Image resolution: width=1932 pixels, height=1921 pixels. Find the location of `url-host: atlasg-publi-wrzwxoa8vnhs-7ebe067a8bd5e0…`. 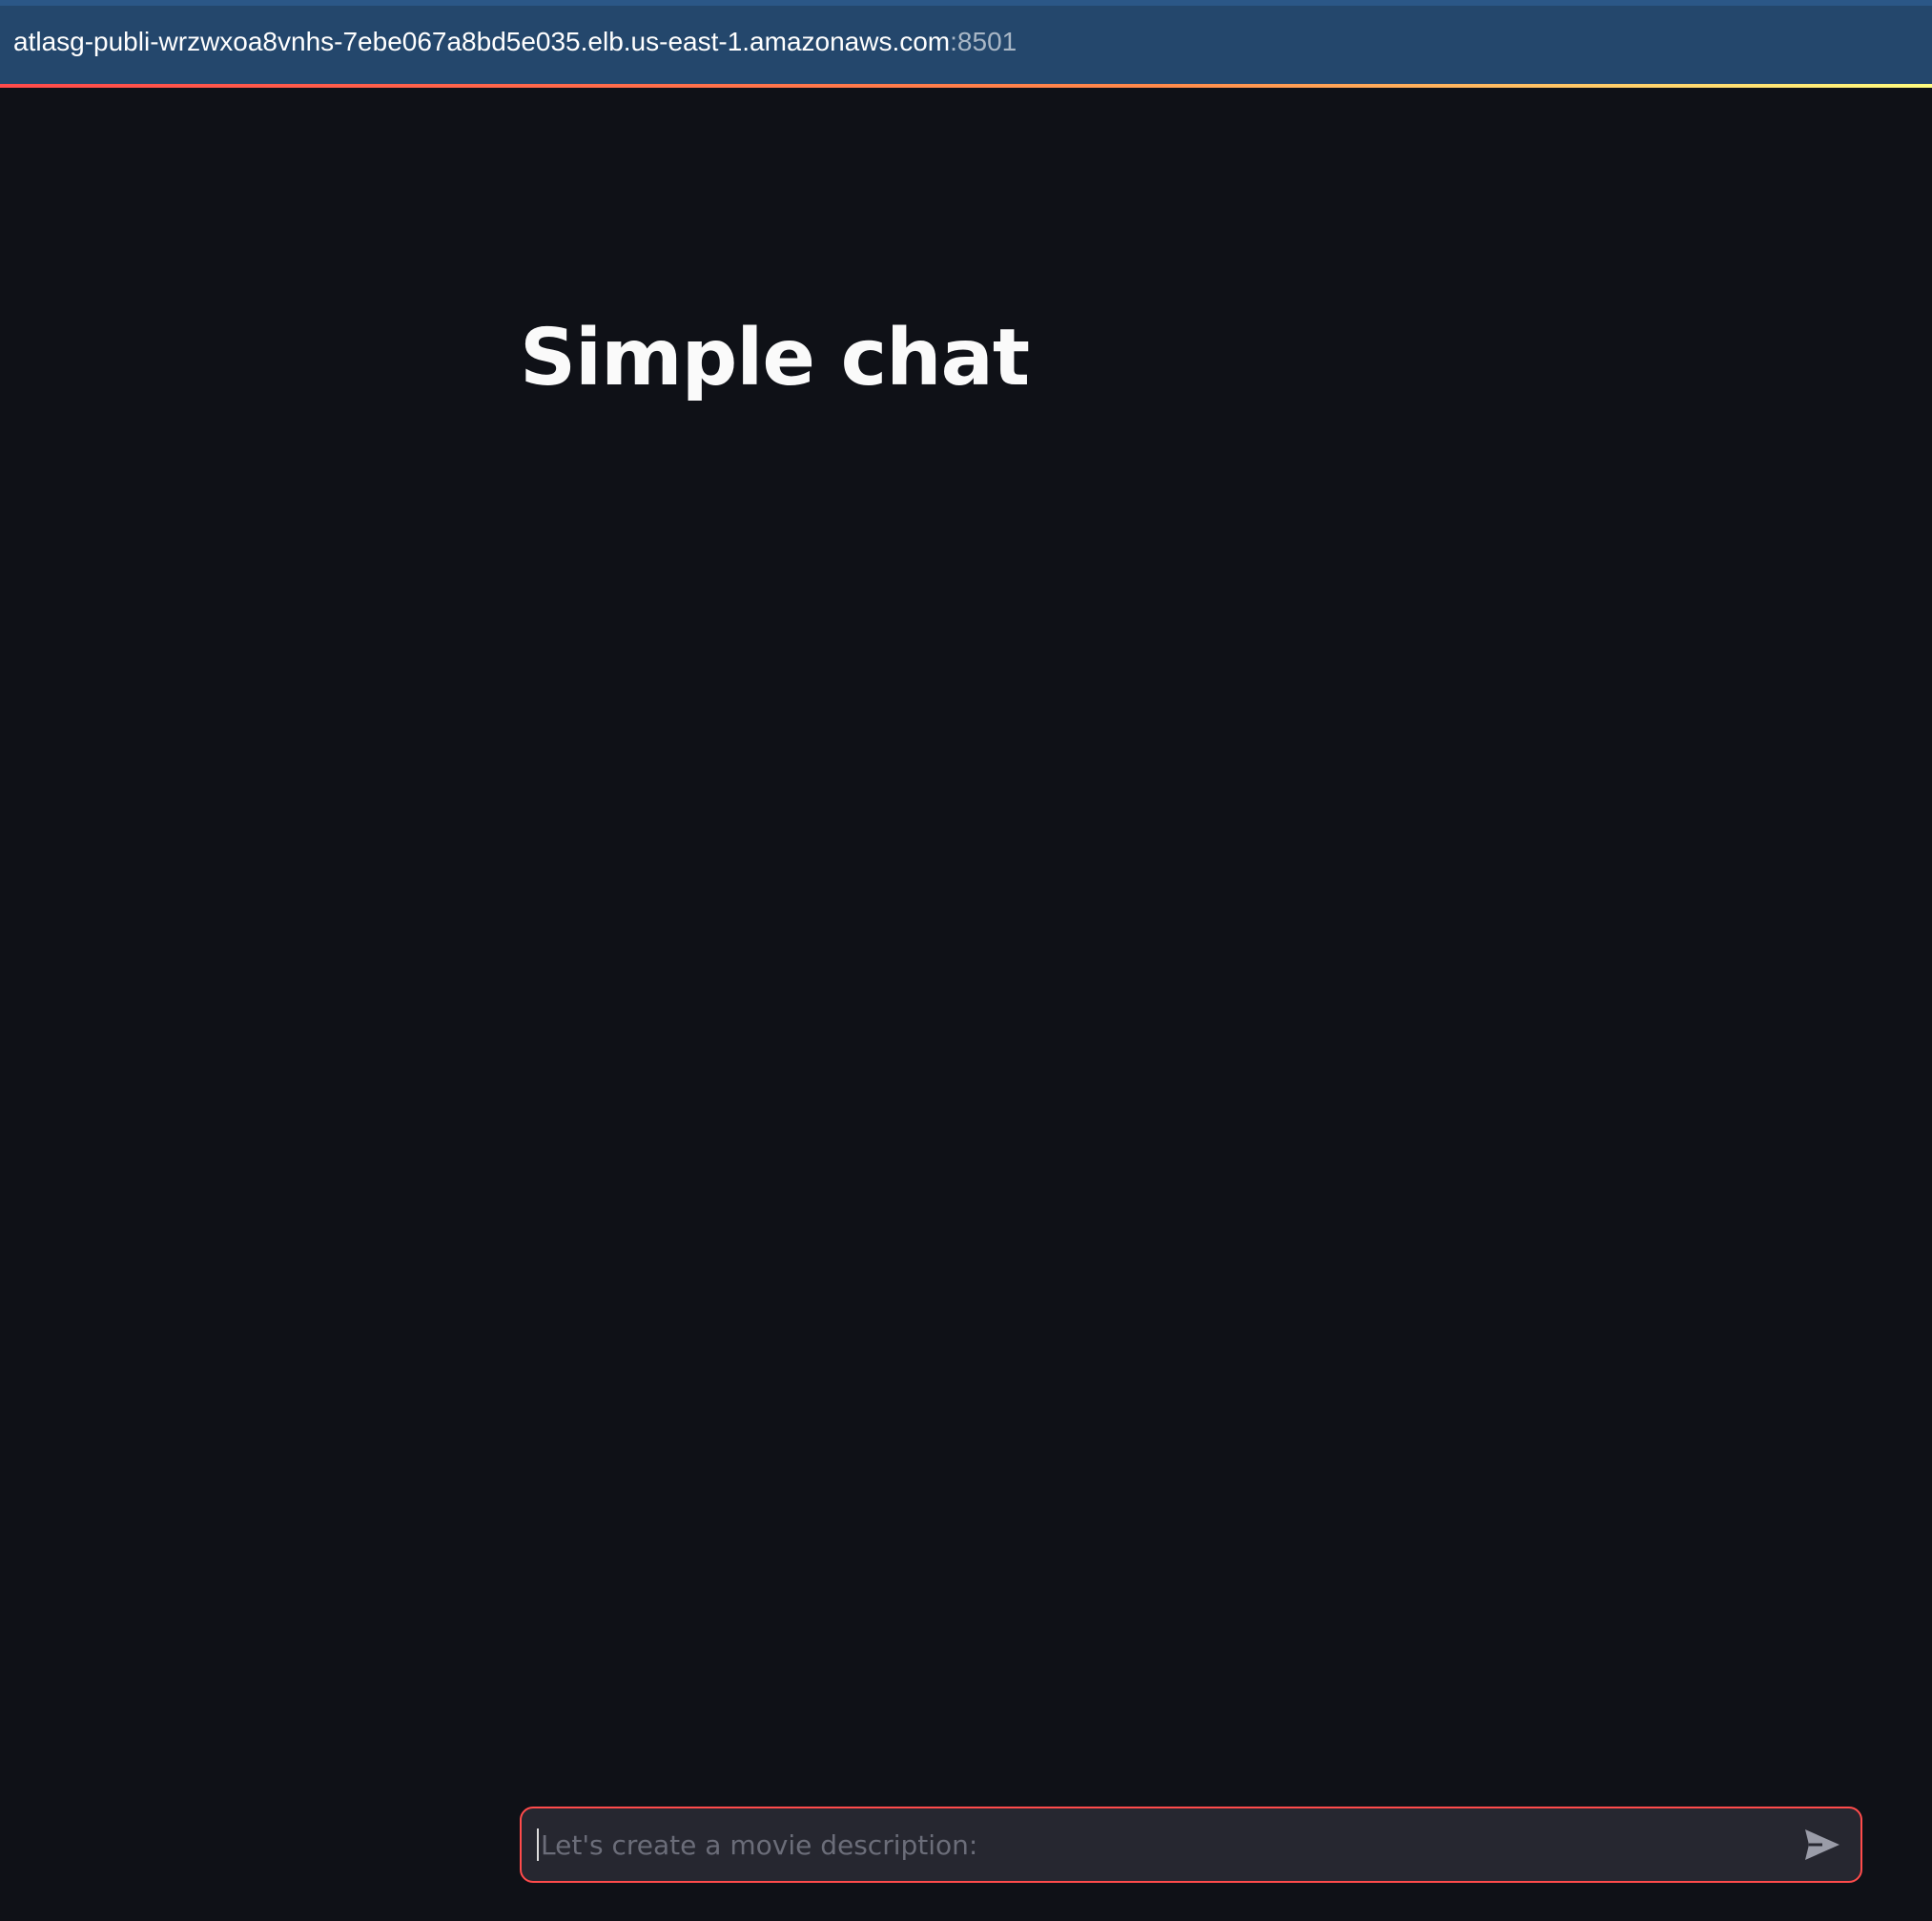

url-host: atlasg-publi-wrzwxoa8vnhs-7ebe067a8bd5e0… is located at coordinates (482, 41).